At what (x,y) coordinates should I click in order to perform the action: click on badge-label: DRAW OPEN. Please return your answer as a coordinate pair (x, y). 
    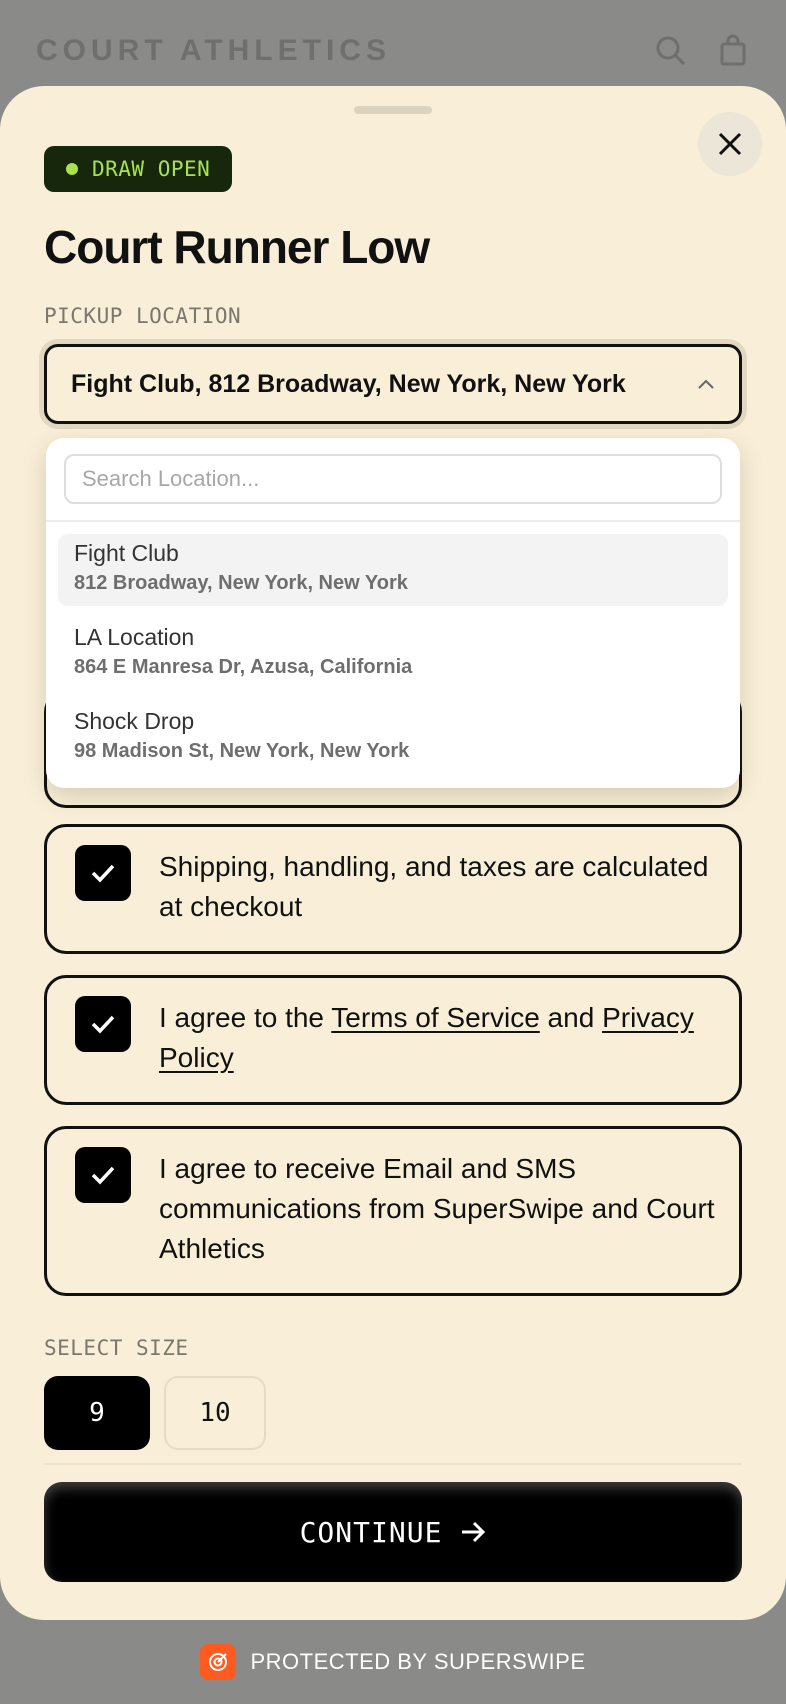
    Looking at the image, I should click on (151, 169).